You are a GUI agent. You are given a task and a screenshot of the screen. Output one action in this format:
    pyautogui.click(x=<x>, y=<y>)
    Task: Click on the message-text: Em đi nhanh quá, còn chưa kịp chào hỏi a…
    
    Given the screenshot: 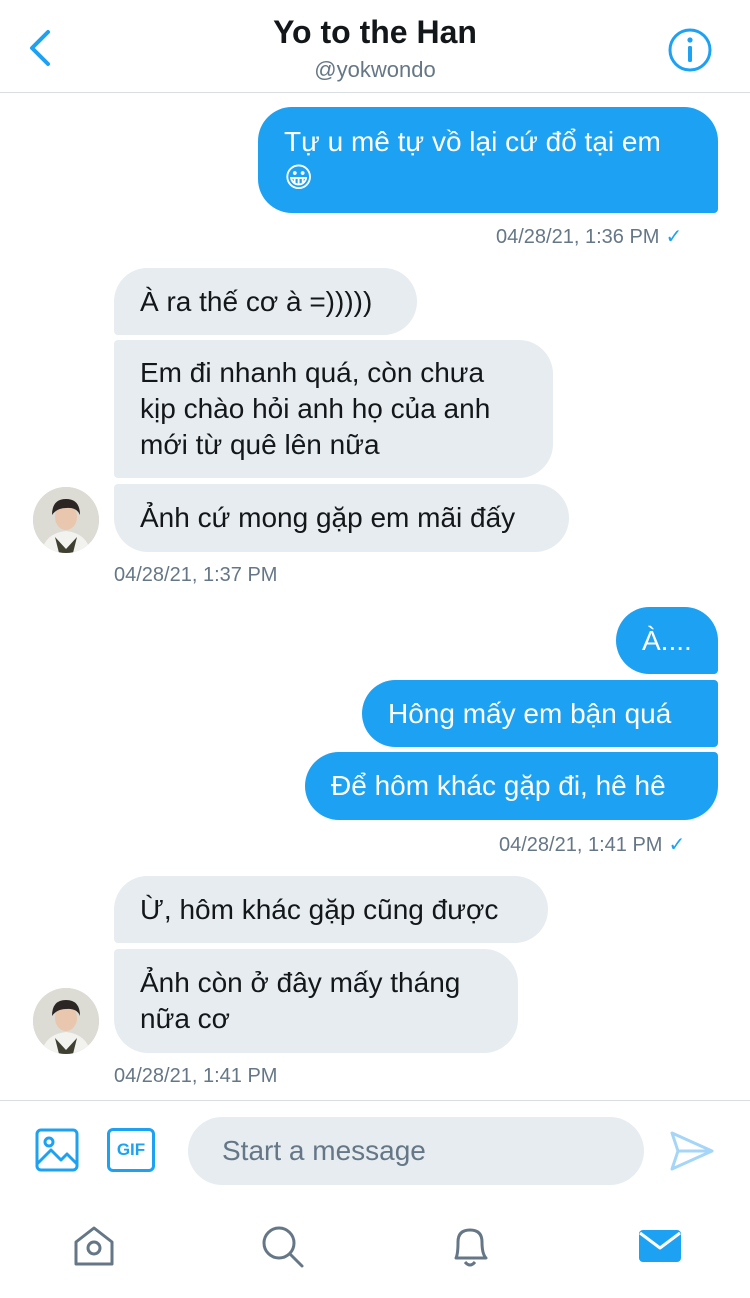 What is the action you would take?
    pyautogui.click(x=315, y=408)
    